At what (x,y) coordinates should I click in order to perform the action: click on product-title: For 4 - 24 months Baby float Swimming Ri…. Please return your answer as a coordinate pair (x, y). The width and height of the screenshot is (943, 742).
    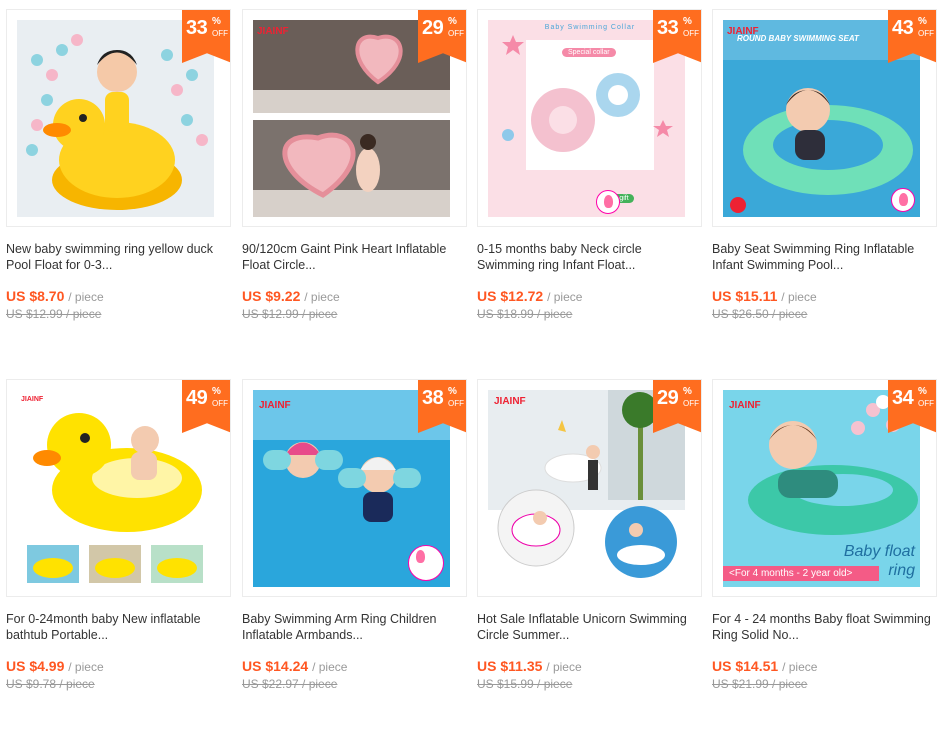
    Looking at the image, I should click on (824, 627).